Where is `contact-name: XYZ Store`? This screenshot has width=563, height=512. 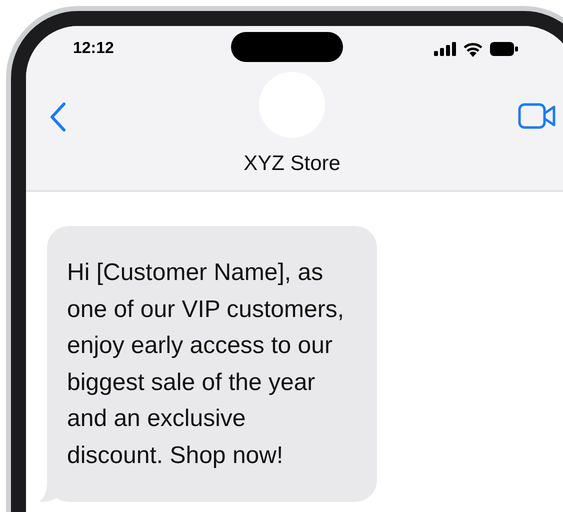 contact-name: XYZ Store is located at coordinates (292, 164).